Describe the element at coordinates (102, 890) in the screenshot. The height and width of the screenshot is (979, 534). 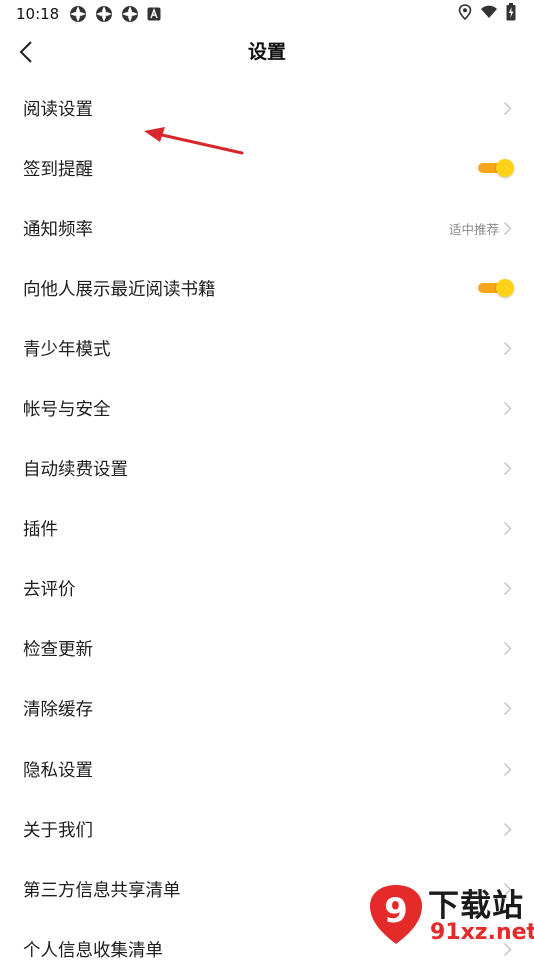
I see `settings-row-label: 第三方信息共享清单` at that location.